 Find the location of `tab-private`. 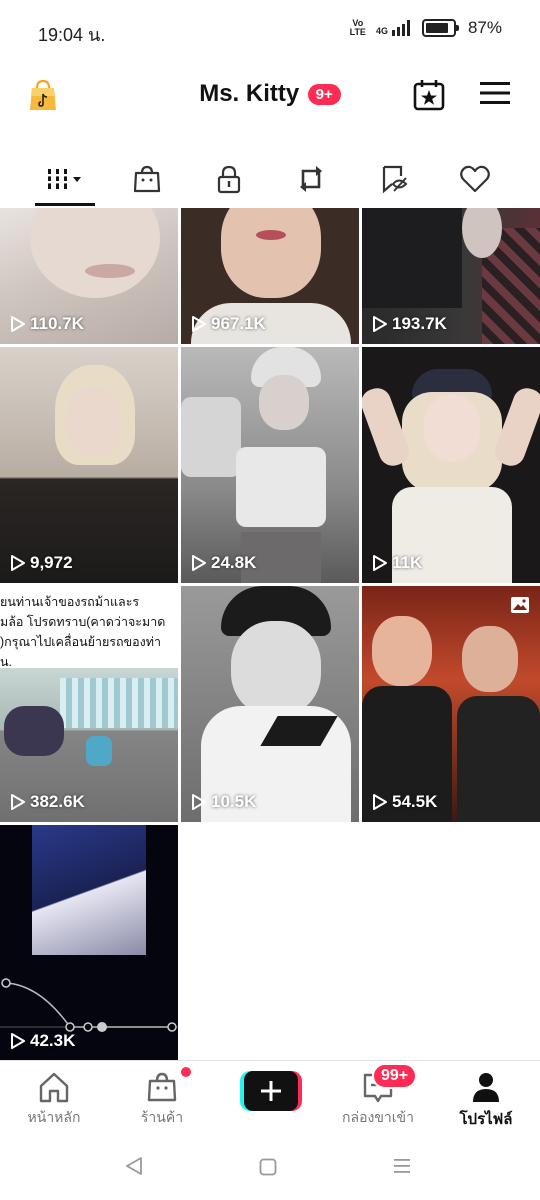

tab-private is located at coordinates (229, 179).